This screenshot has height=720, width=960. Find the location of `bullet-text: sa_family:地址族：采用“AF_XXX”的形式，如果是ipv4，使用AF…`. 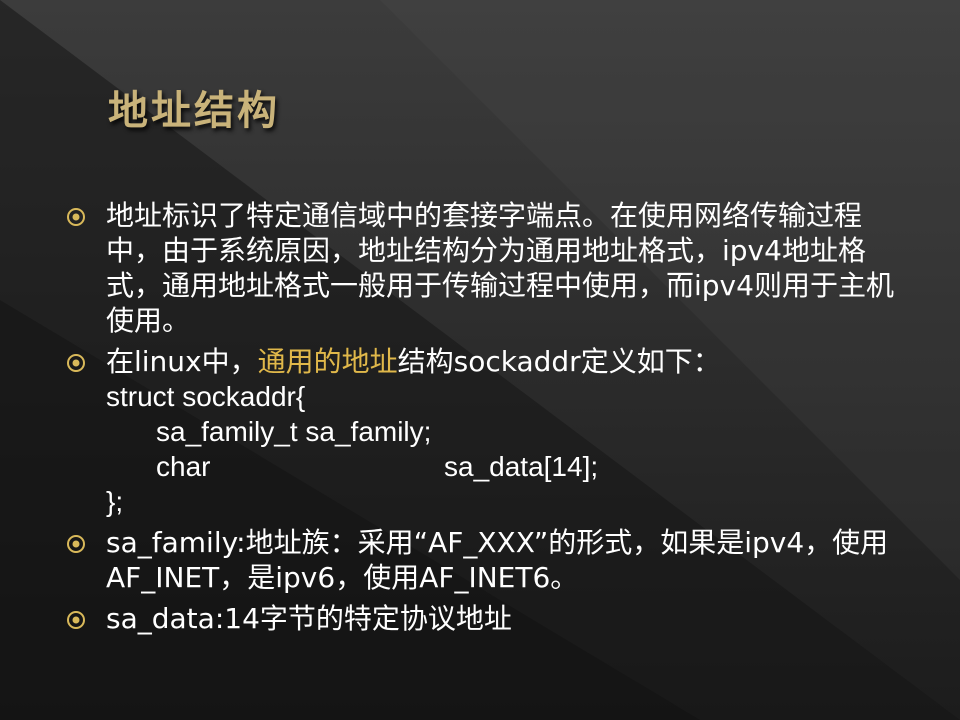

bullet-text: sa_family:地址族：采用“AF_XXX”的形式，如果是ipv4，使用AF… is located at coordinates (497, 560).